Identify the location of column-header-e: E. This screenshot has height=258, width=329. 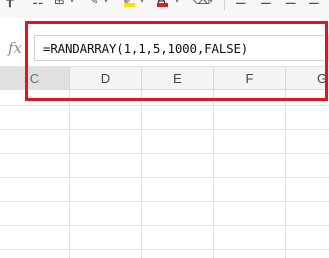
(178, 78).